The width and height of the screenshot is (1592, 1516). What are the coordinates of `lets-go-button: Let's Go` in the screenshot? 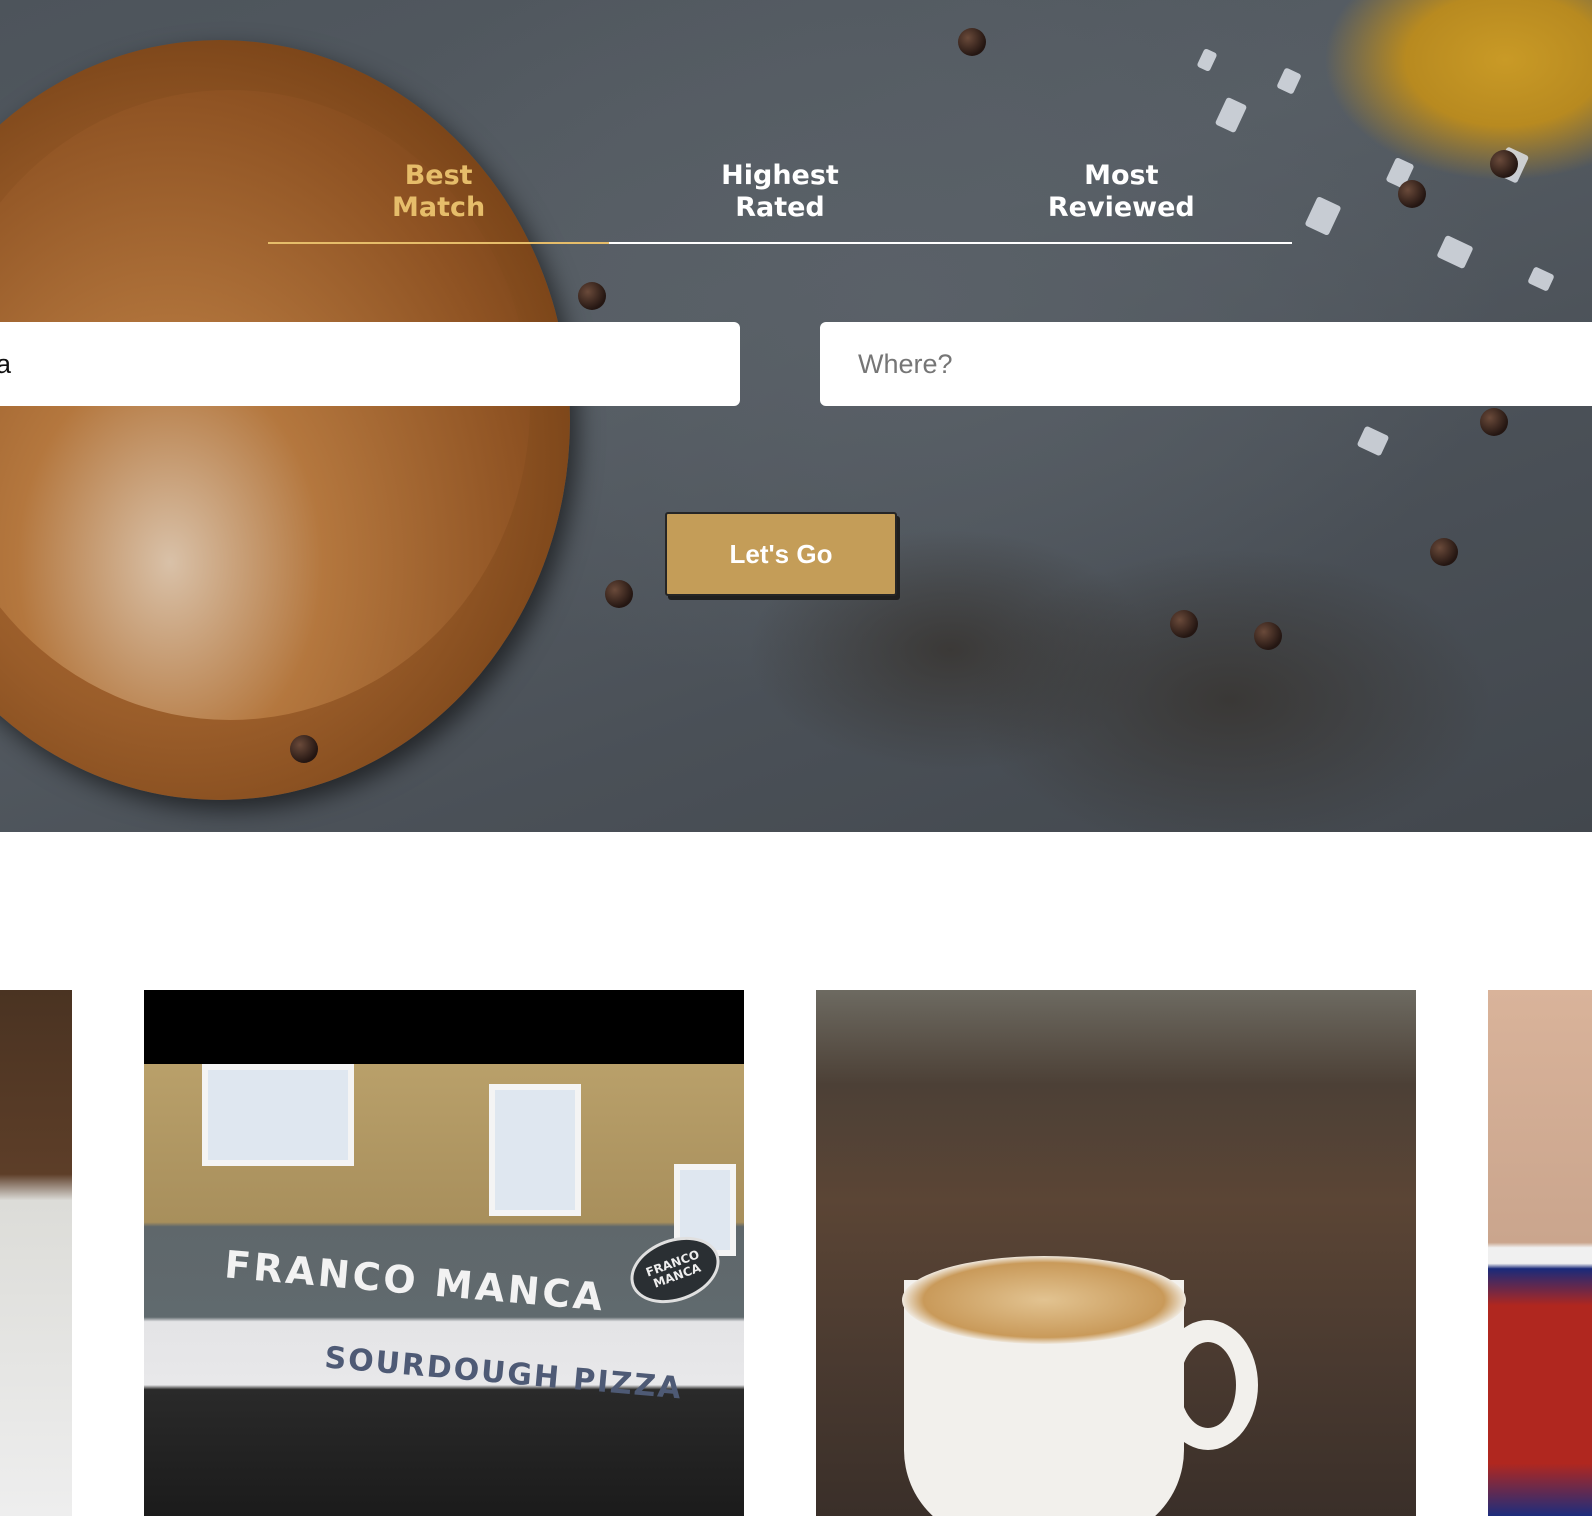 It's located at (781, 554).